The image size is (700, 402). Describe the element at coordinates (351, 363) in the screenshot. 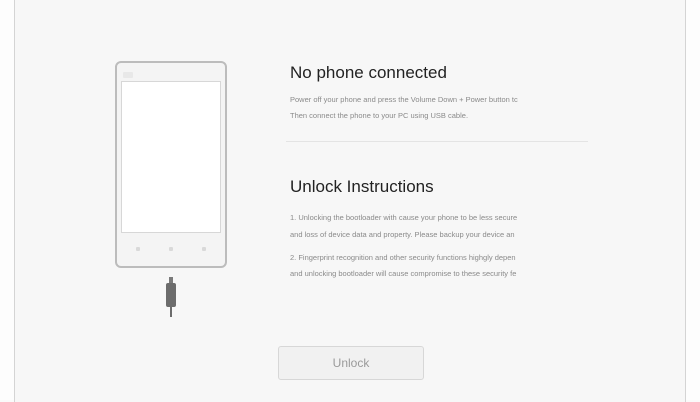

I see `unlock-button: Unlock` at that location.